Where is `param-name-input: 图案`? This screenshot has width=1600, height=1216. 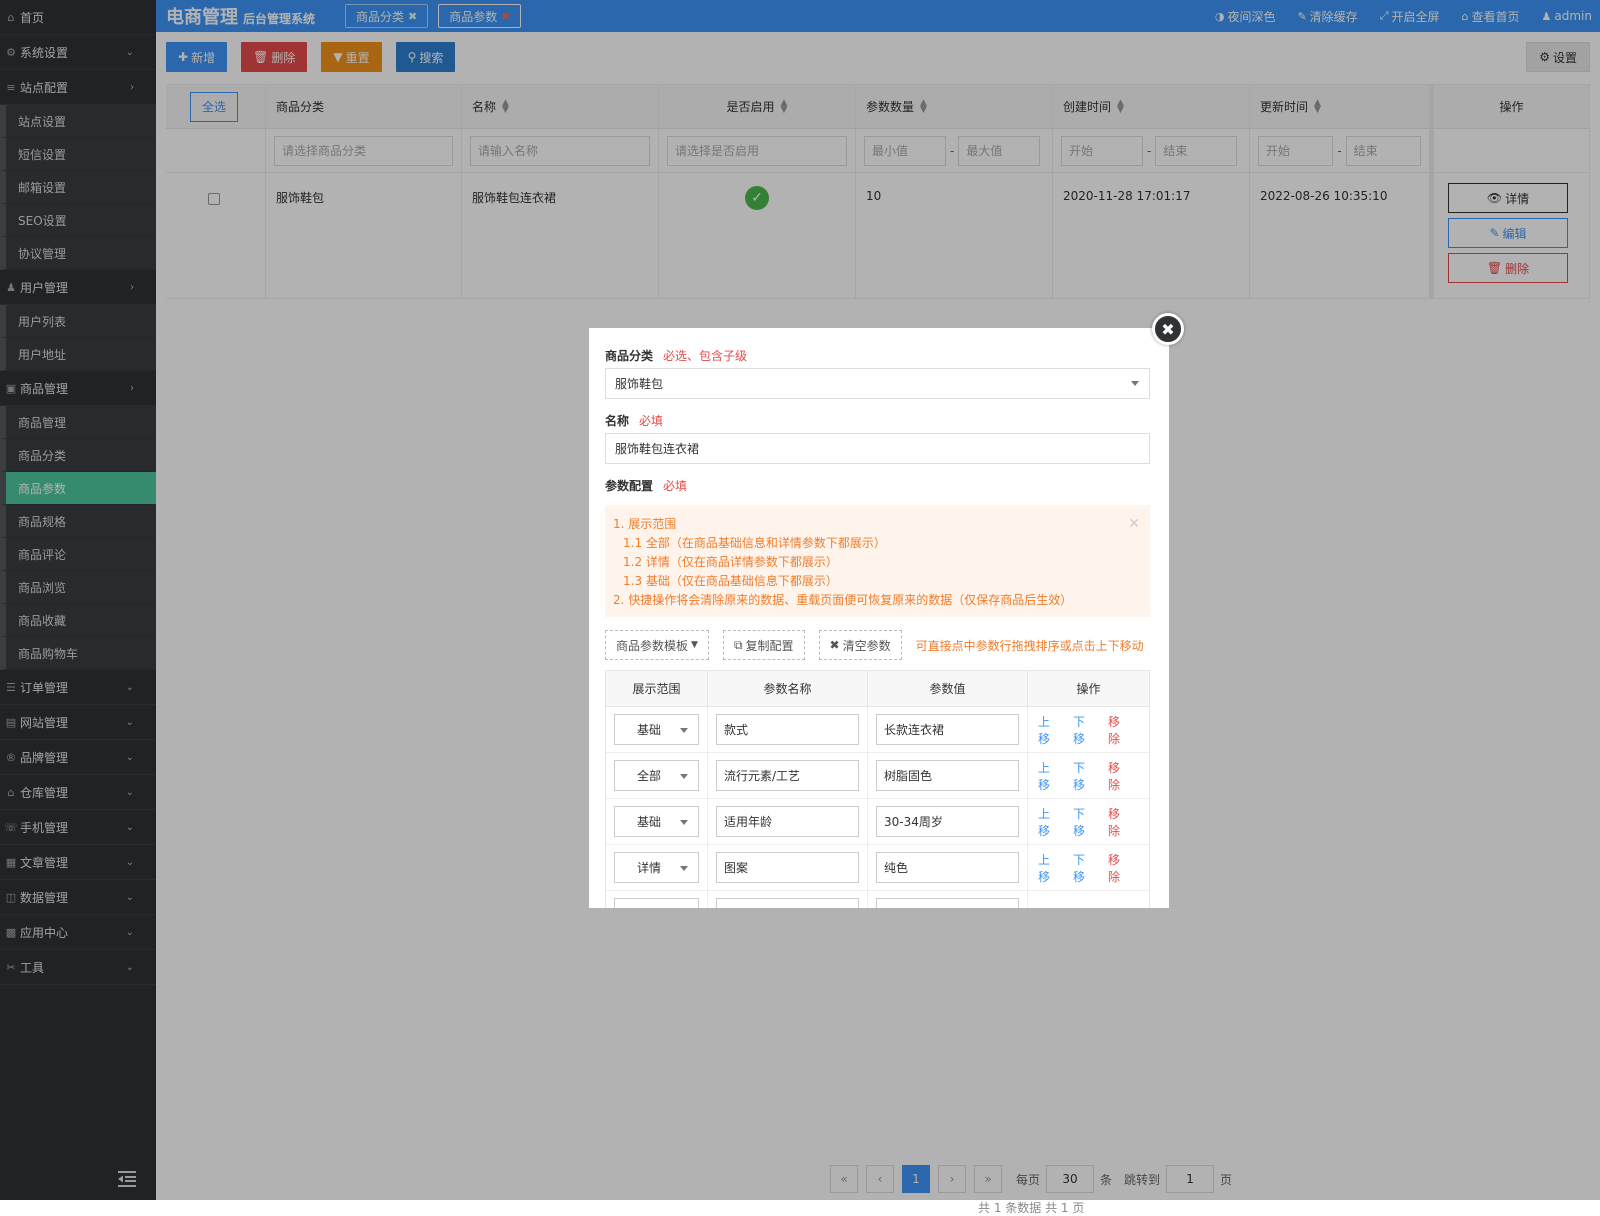
param-name-input: 图案 is located at coordinates (787, 867).